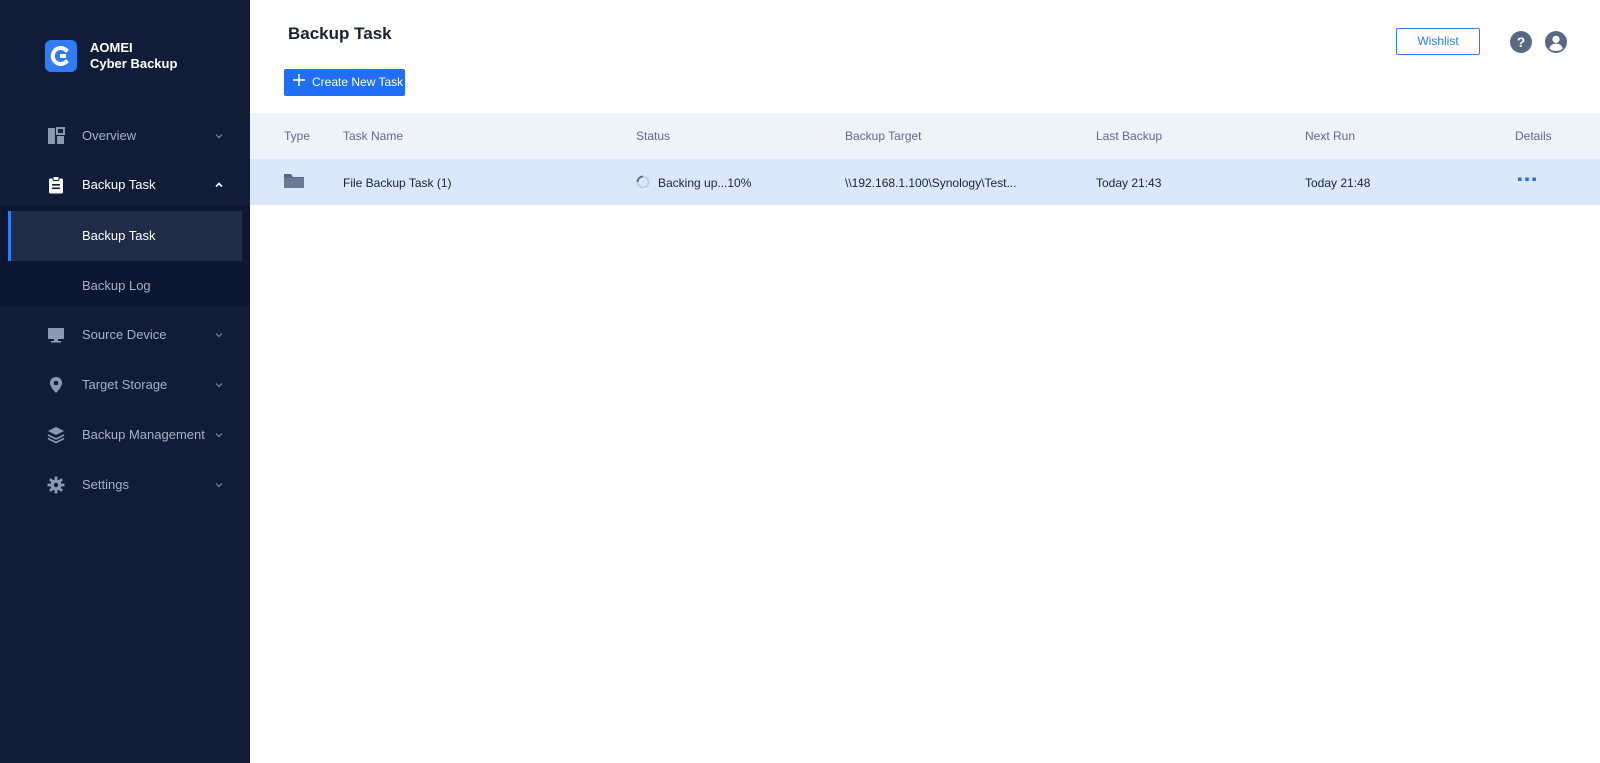 Image resolution: width=1600 pixels, height=763 pixels. Describe the element at coordinates (1533, 136) in the screenshot. I see `column-header-details: Details` at that location.